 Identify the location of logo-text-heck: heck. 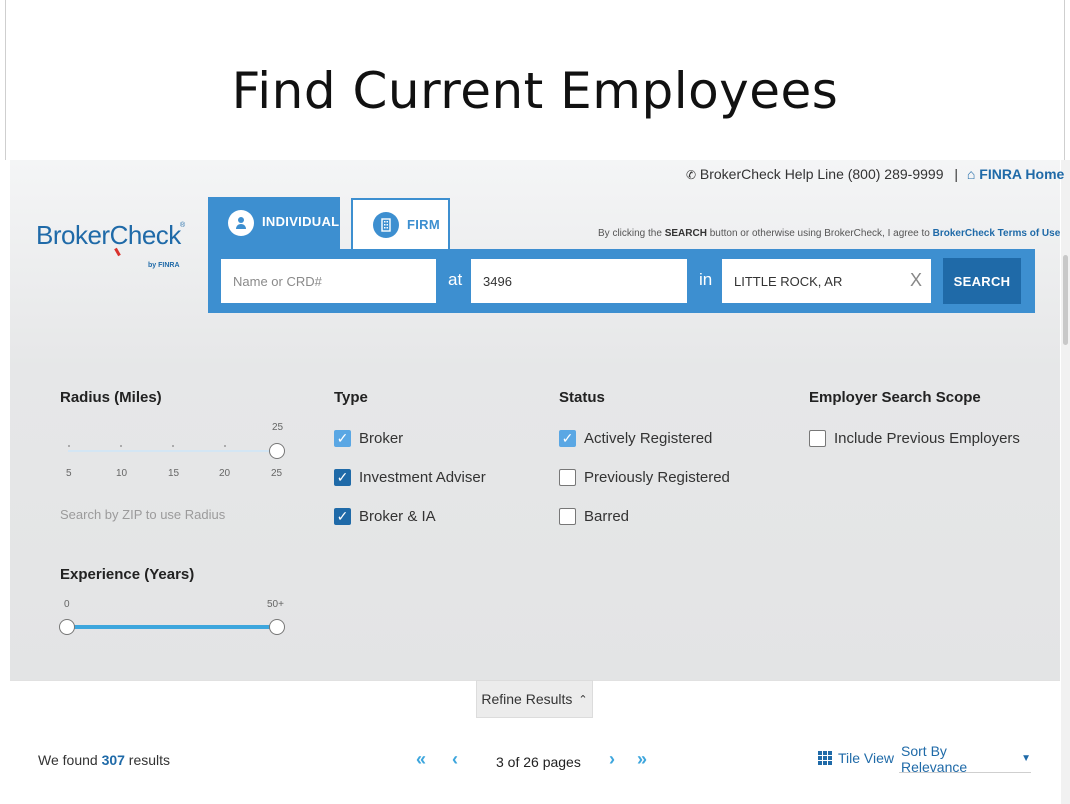
(154, 235).